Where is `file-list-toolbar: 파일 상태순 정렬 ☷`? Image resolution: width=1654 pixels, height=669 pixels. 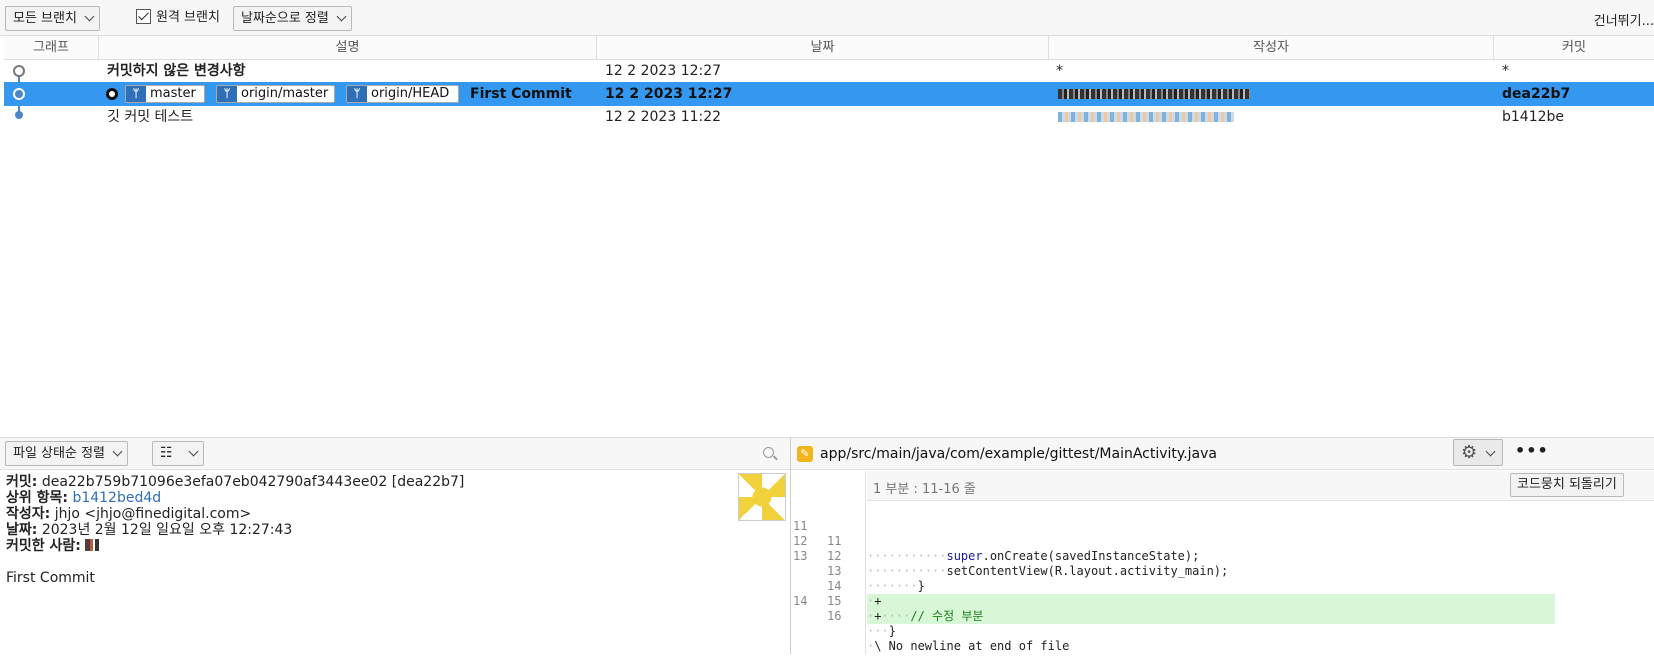
file-list-toolbar: 파일 상태순 정렬 ☷ is located at coordinates (395, 454).